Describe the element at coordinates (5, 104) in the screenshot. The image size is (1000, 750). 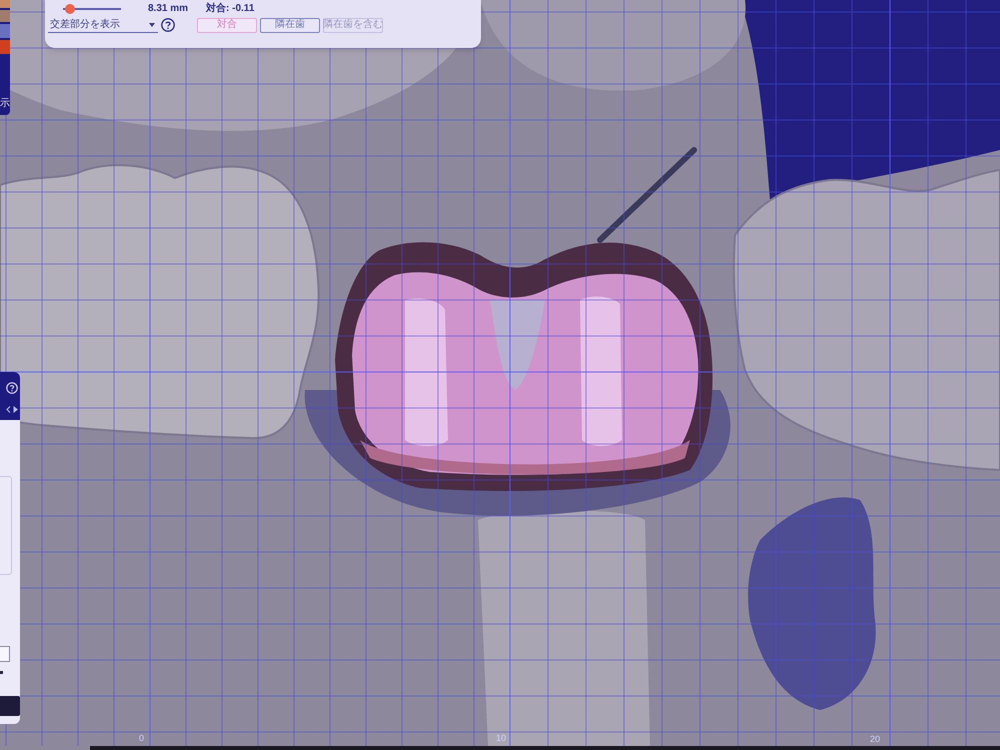
I see `toolbar-label: 示` at that location.